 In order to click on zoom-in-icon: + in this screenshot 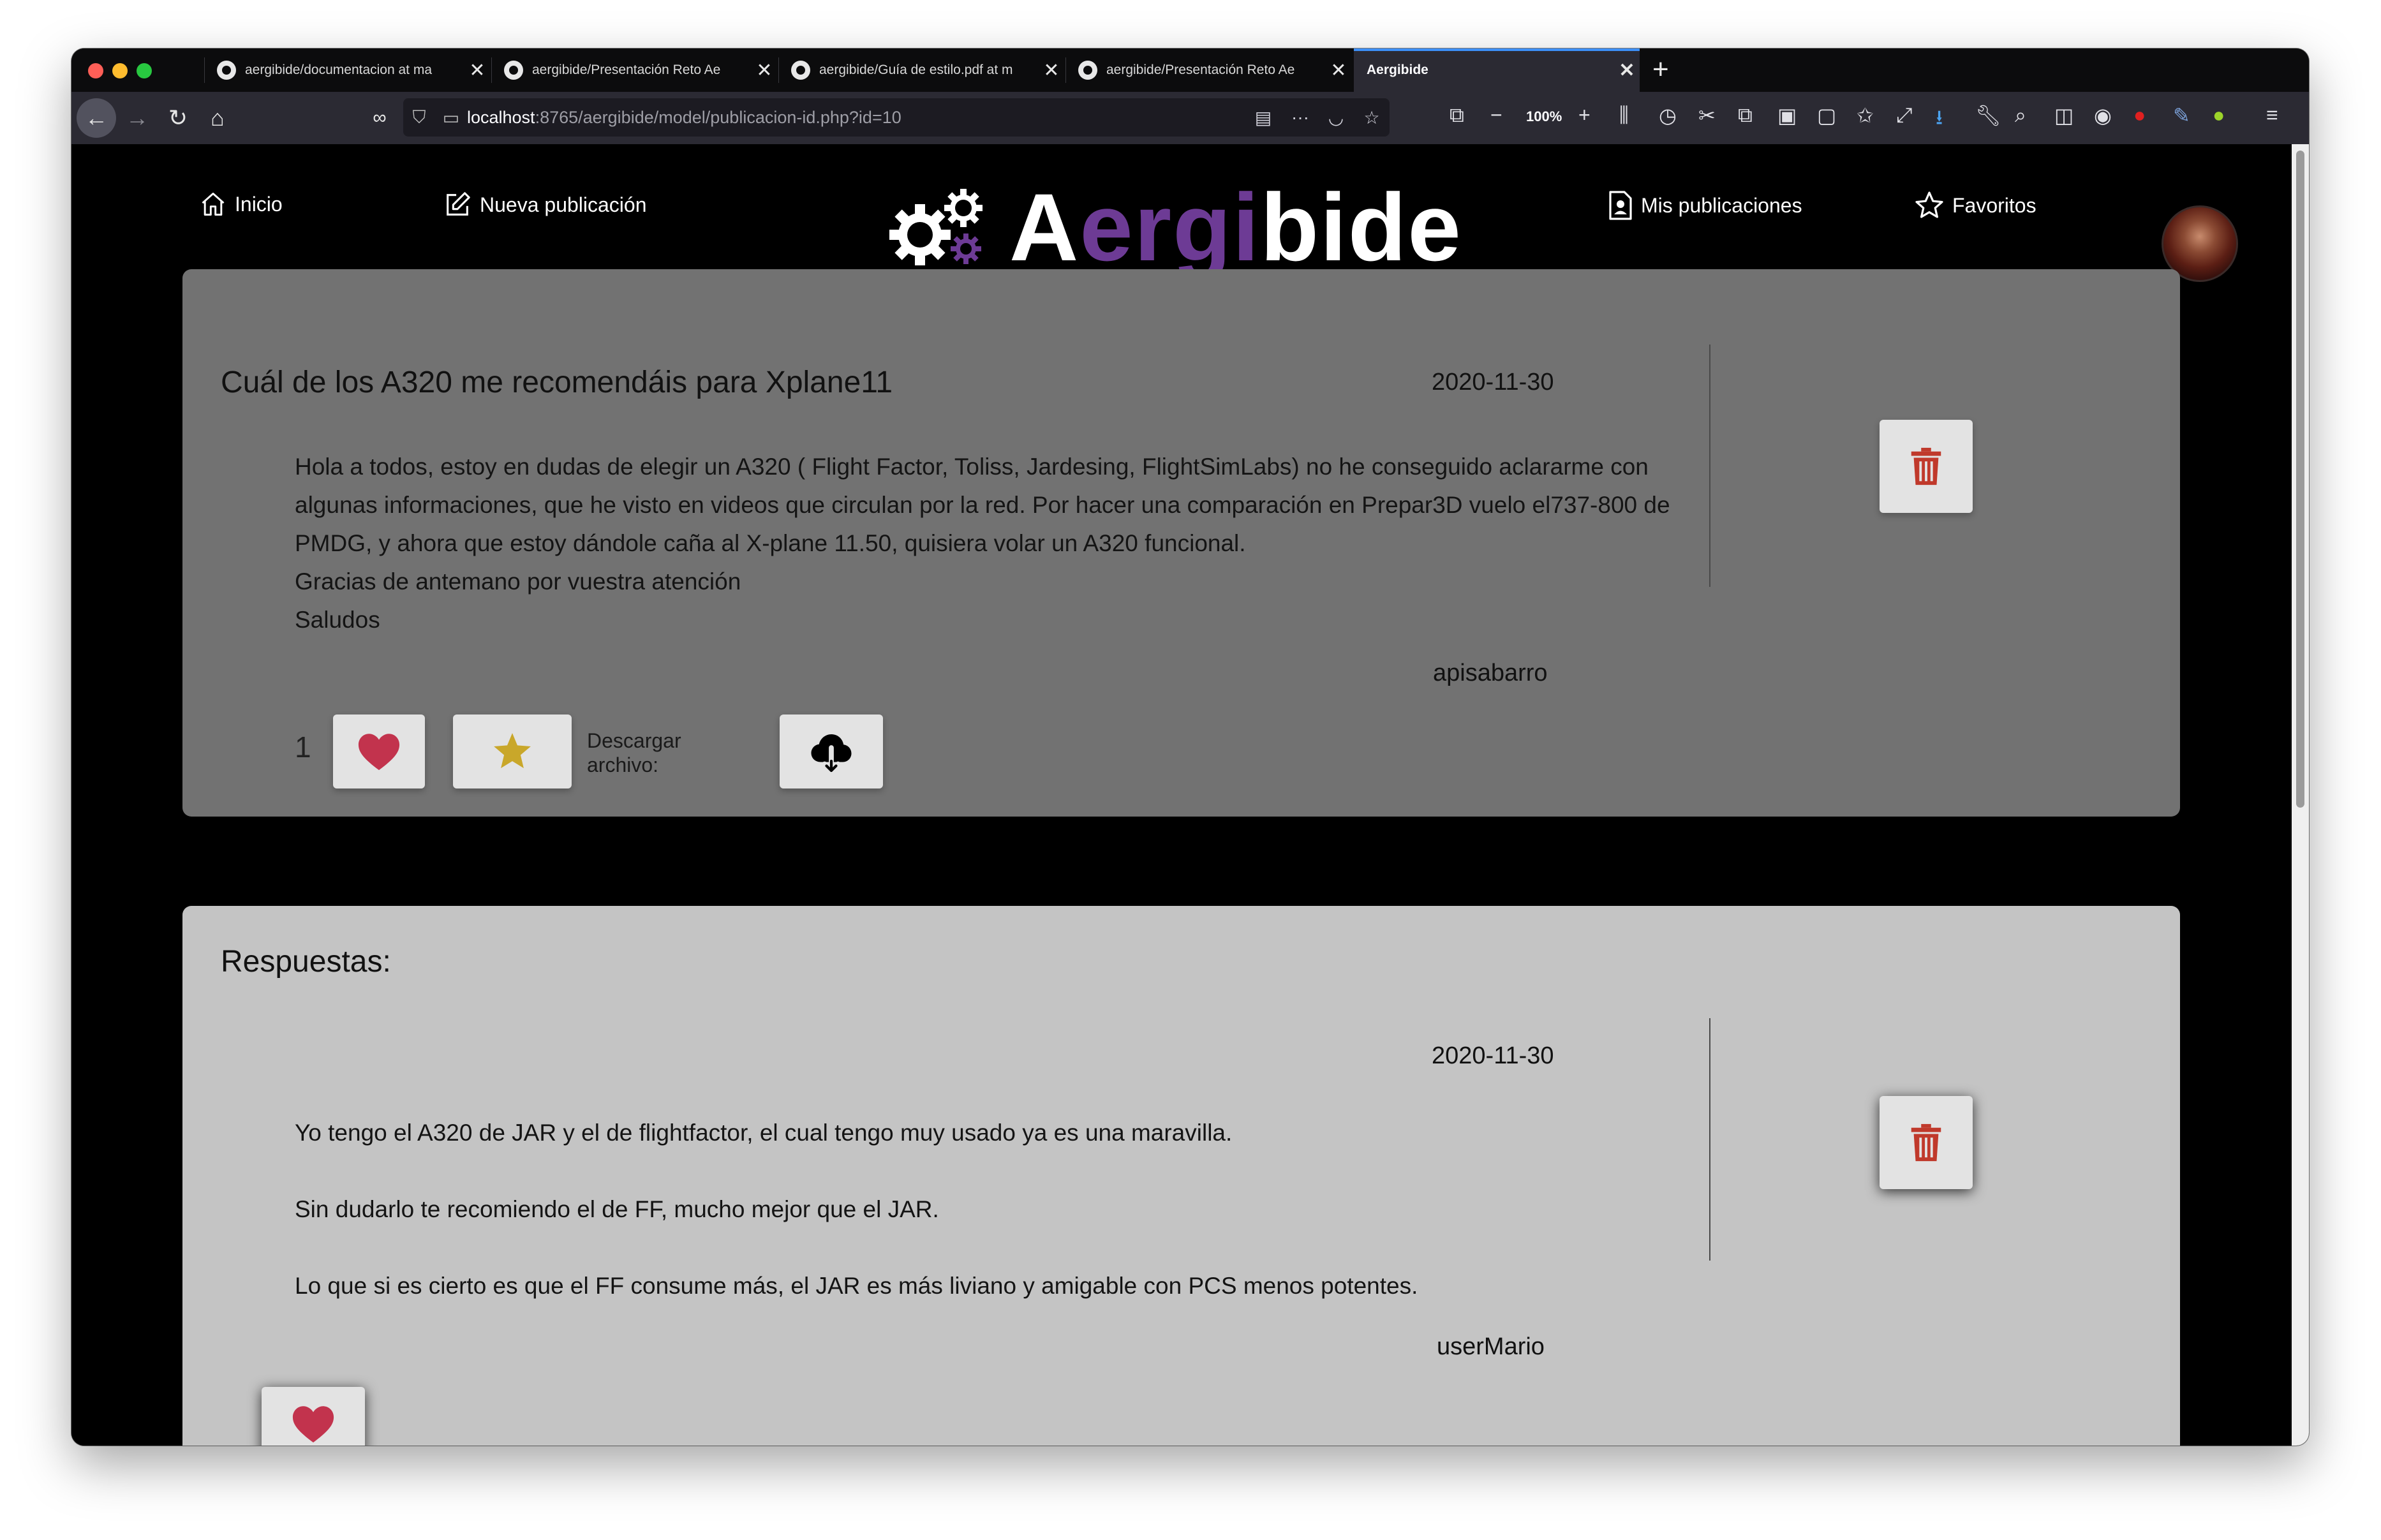, I will do `click(1585, 115)`.